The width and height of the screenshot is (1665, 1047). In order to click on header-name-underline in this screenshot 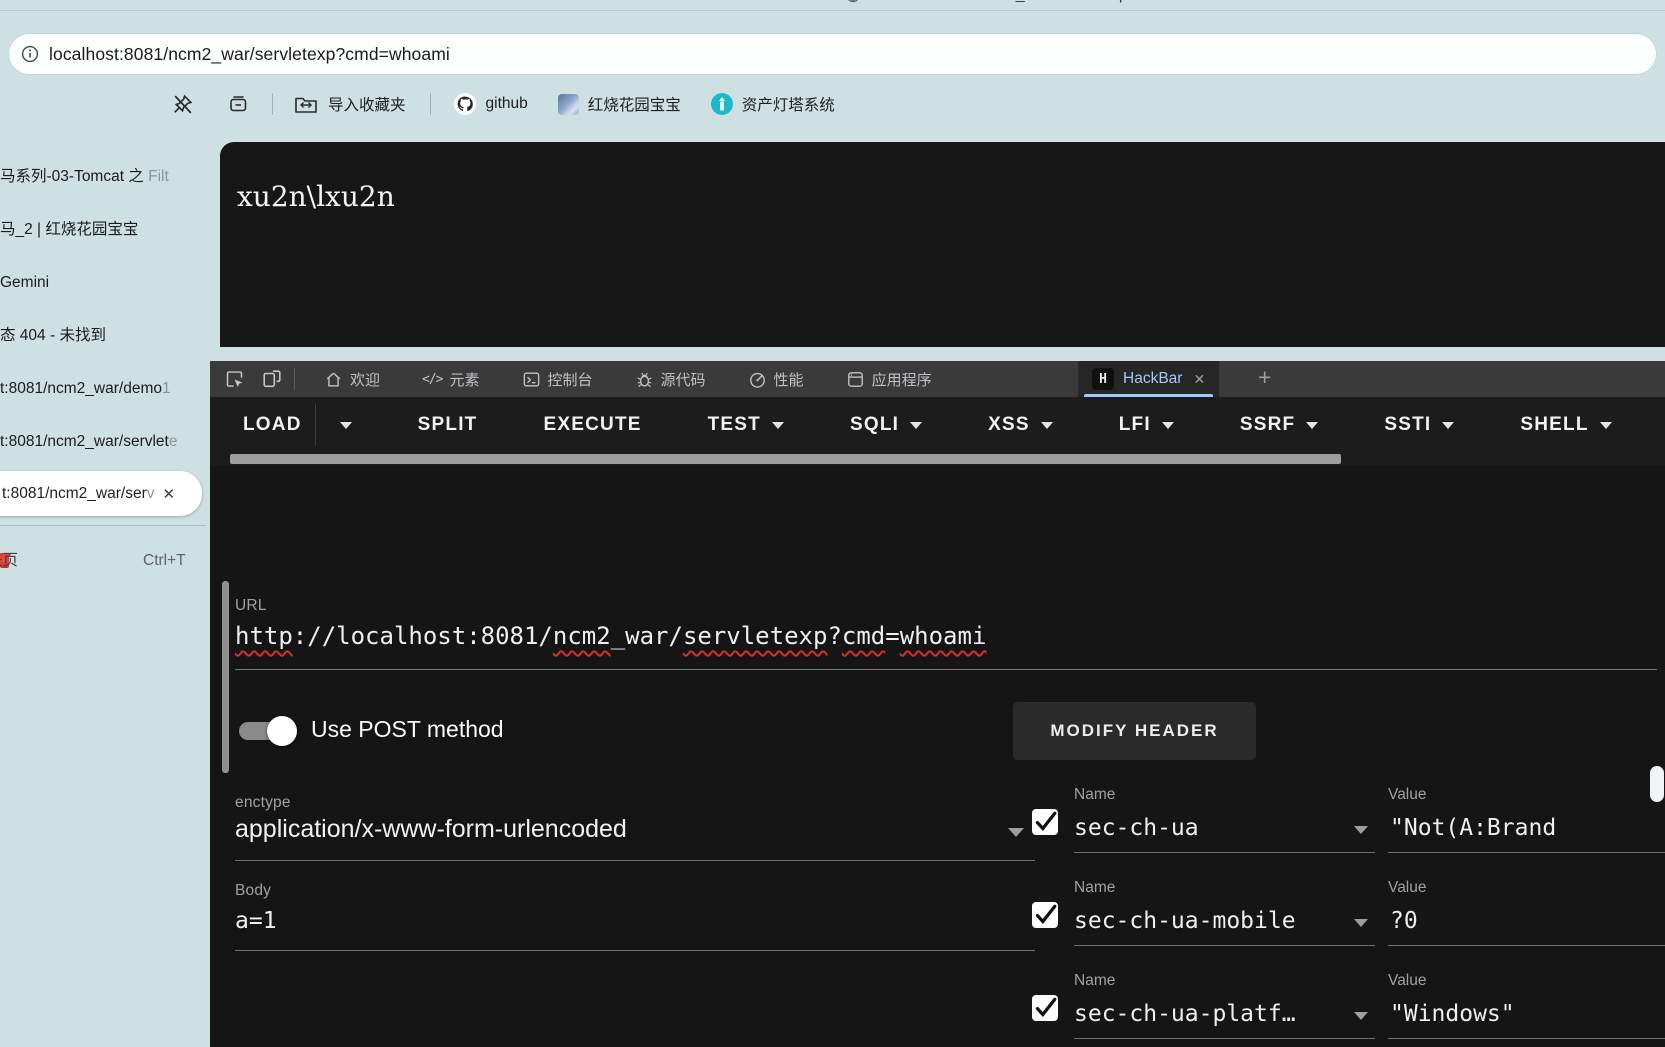, I will do `click(1224, 852)`.